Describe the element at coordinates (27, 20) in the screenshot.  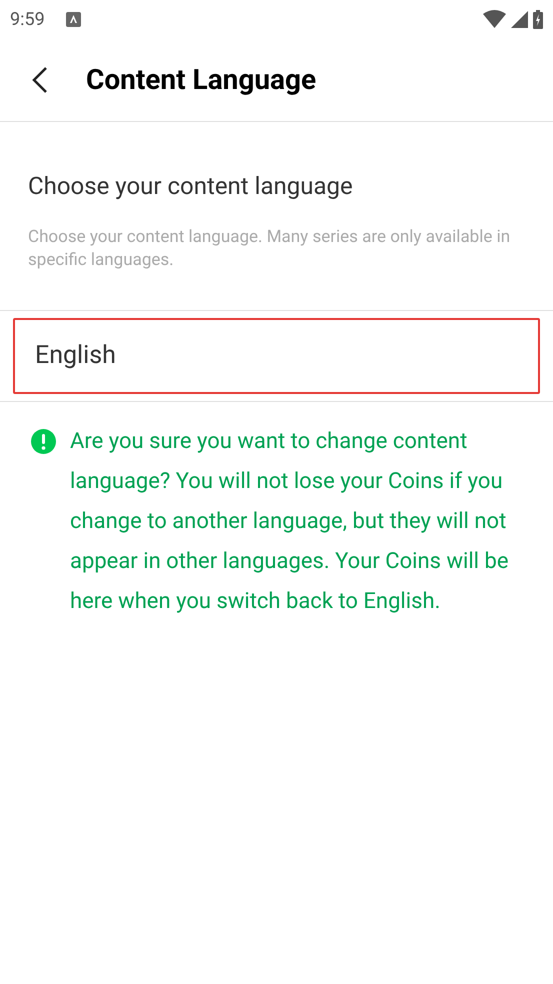
I see `status-time: 9:59` at that location.